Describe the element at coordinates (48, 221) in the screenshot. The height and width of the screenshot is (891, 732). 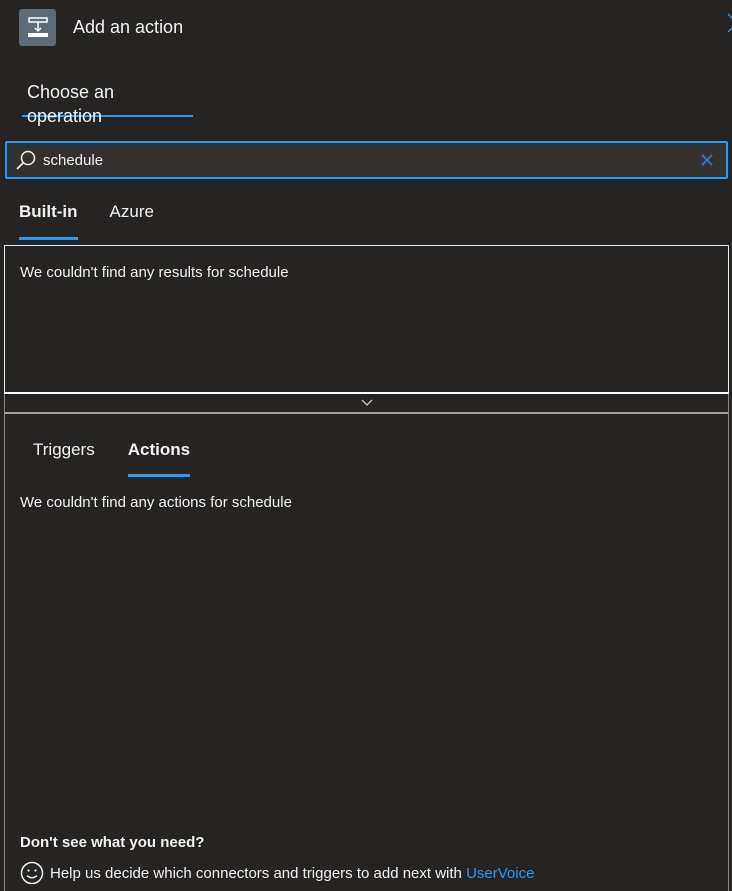
I see `tab-built-in: Built-in` at that location.